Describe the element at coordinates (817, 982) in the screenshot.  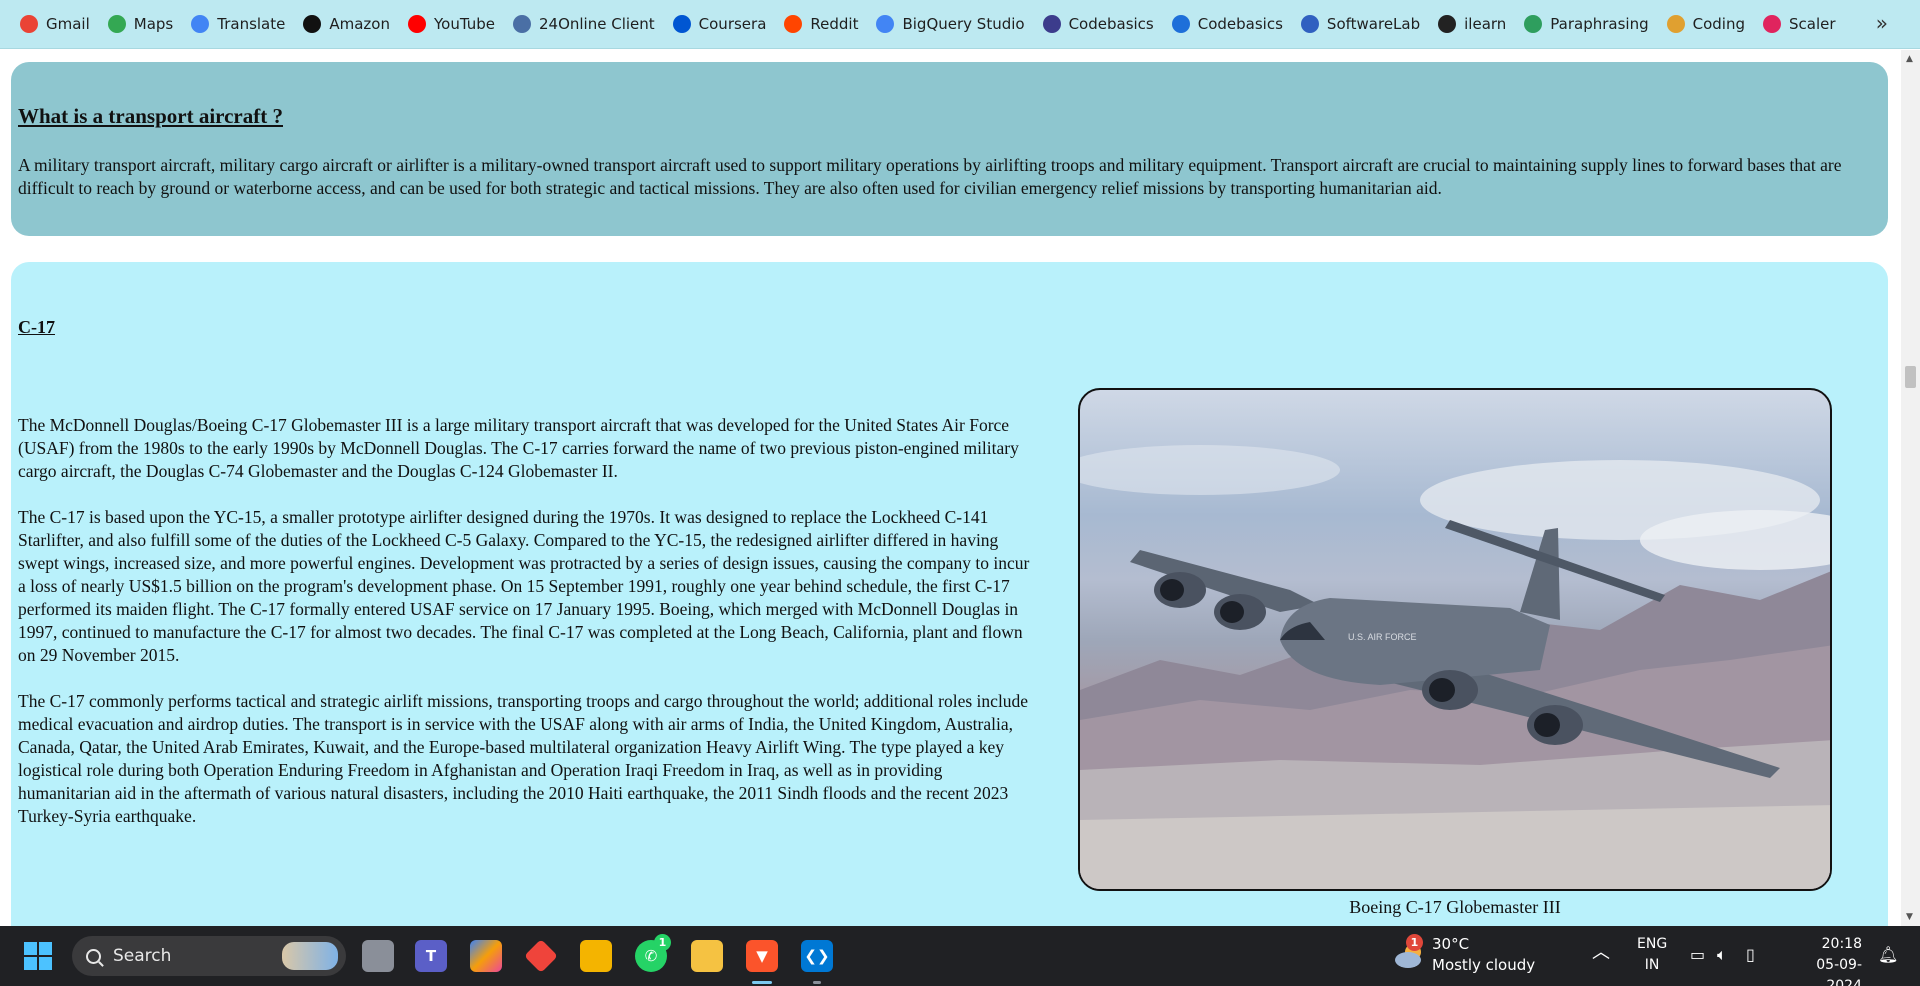
I see `open-app-indicator` at that location.